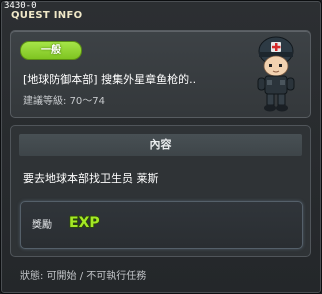  I want to click on quest-category-badge: 一般, so click(51, 50).